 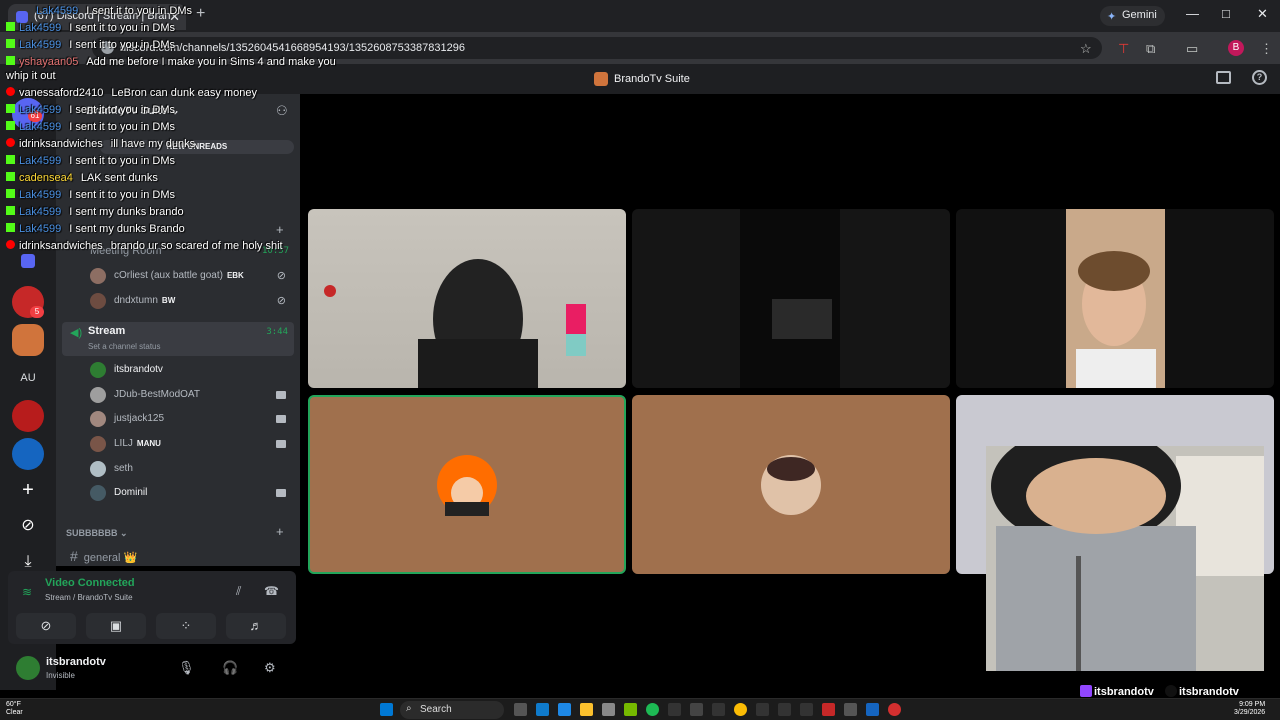 I want to click on activities-button: ⁘, so click(x=186, y=626).